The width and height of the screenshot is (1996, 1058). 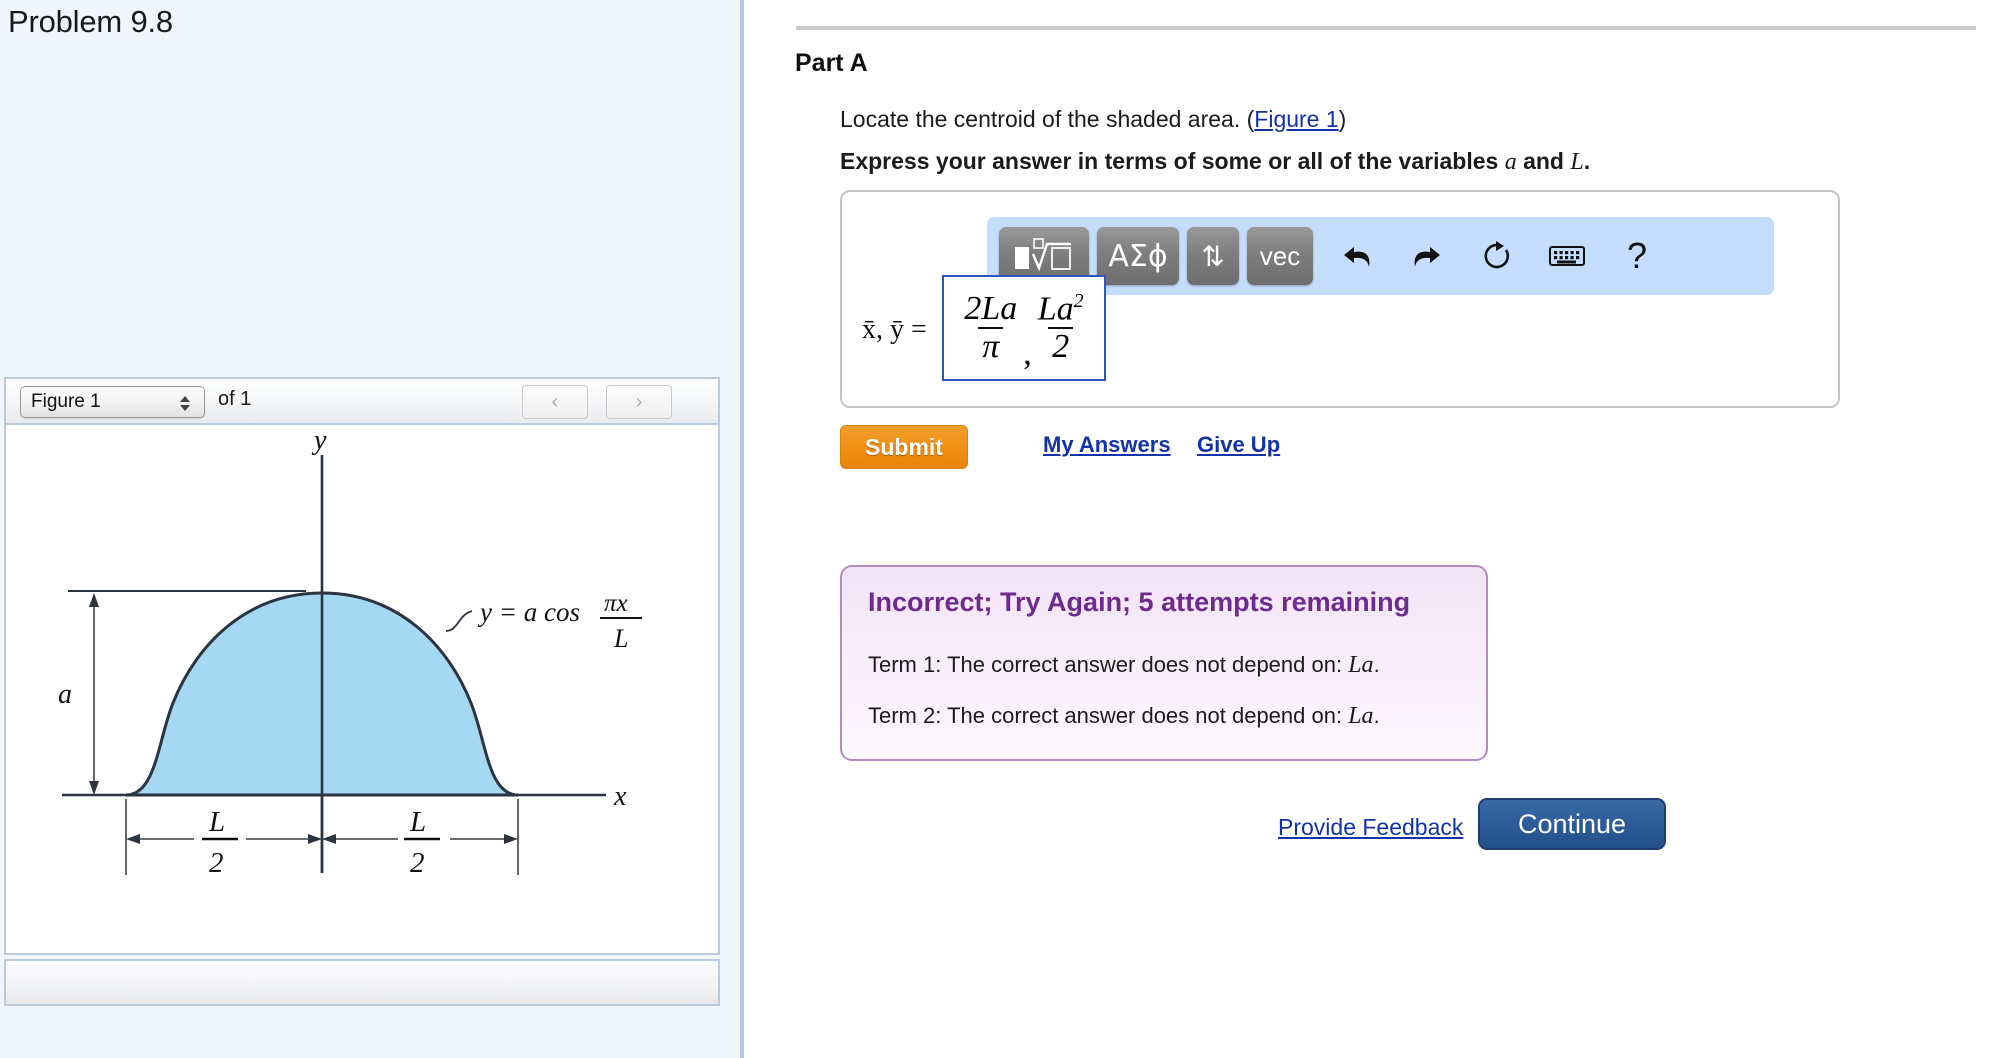 What do you see at coordinates (65, 694) in the screenshot?
I see `figure-a-label: a` at bounding box center [65, 694].